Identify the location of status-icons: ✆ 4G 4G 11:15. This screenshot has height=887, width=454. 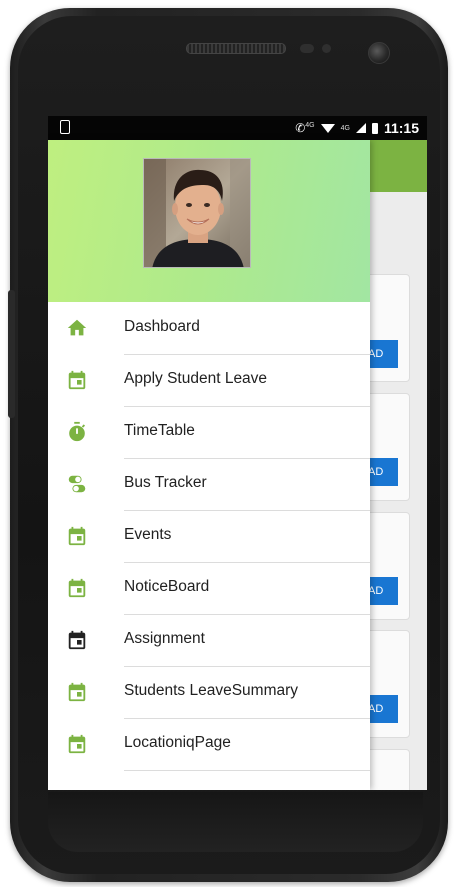
(357, 128).